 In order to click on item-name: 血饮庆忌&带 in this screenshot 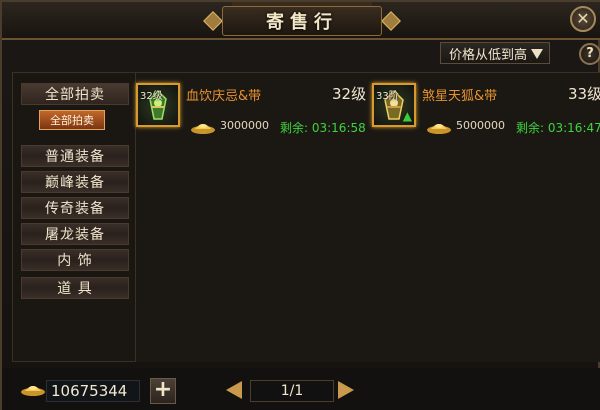, I will do `click(224, 96)`.